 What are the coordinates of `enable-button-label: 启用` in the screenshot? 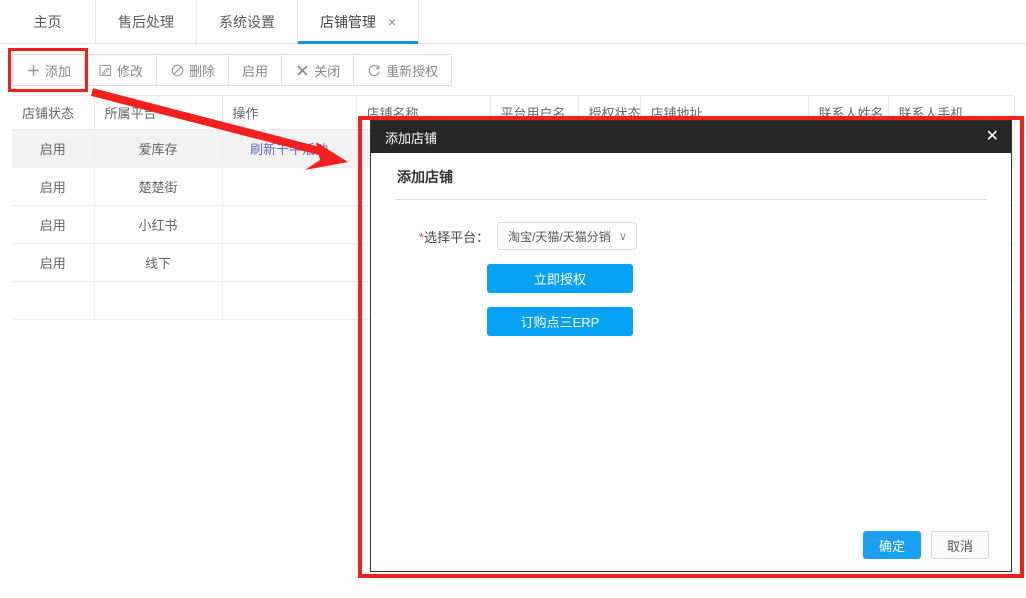 It's located at (255, 71).